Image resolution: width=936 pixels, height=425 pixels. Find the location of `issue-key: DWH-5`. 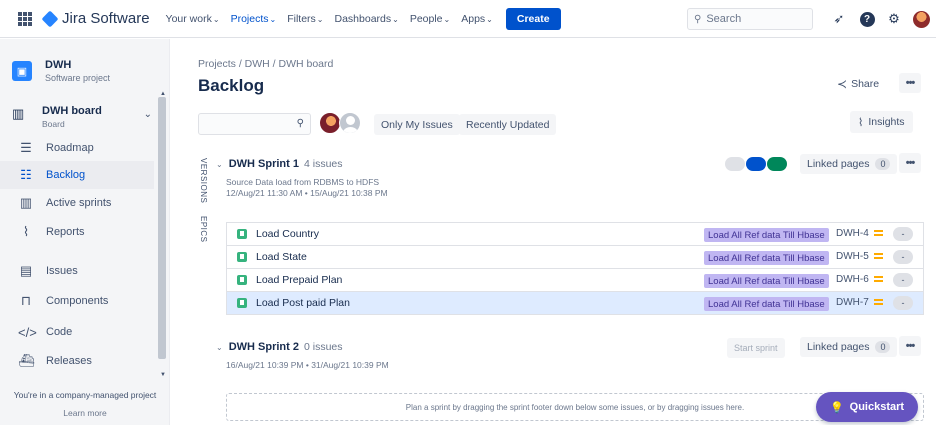

issue-key: DWH-5 is located at coordinates (852, 256).